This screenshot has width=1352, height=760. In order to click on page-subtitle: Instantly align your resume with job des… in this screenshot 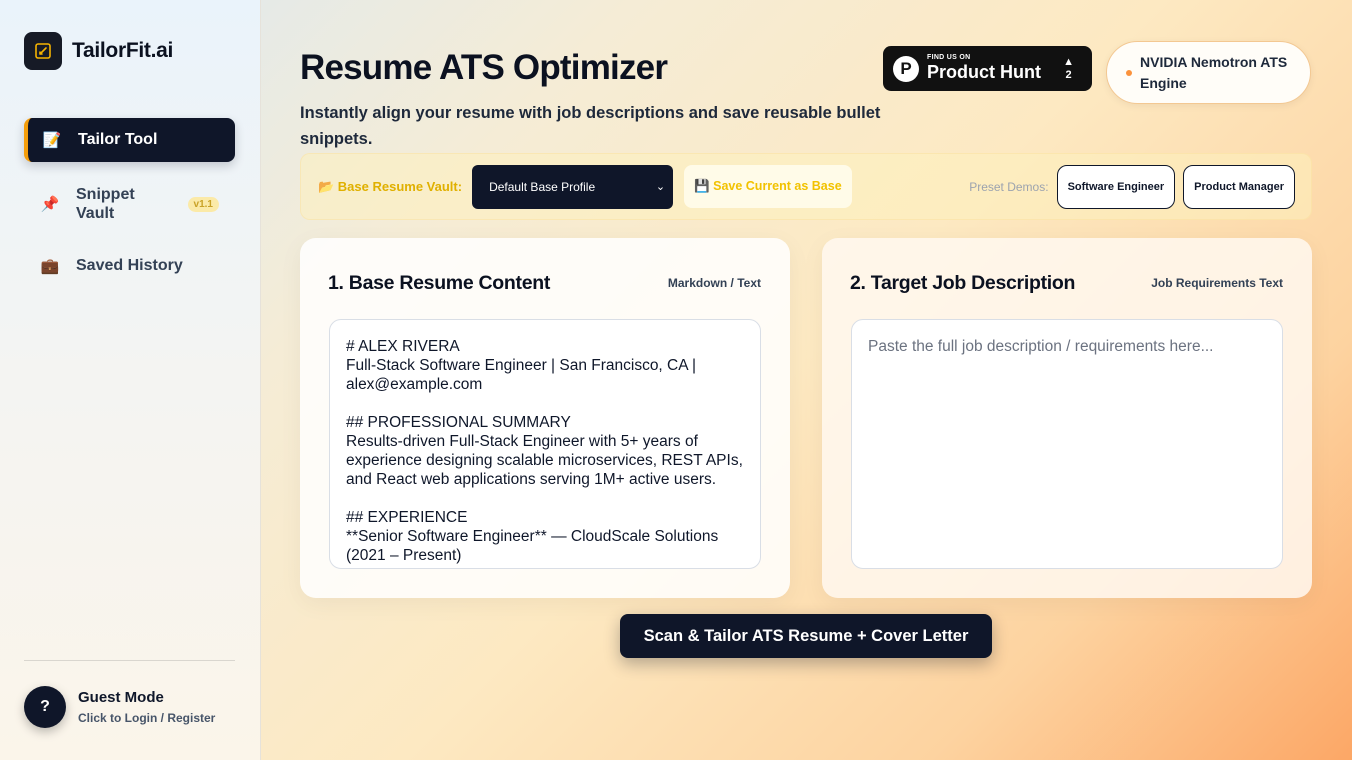, I will do `click(590, 126)`.